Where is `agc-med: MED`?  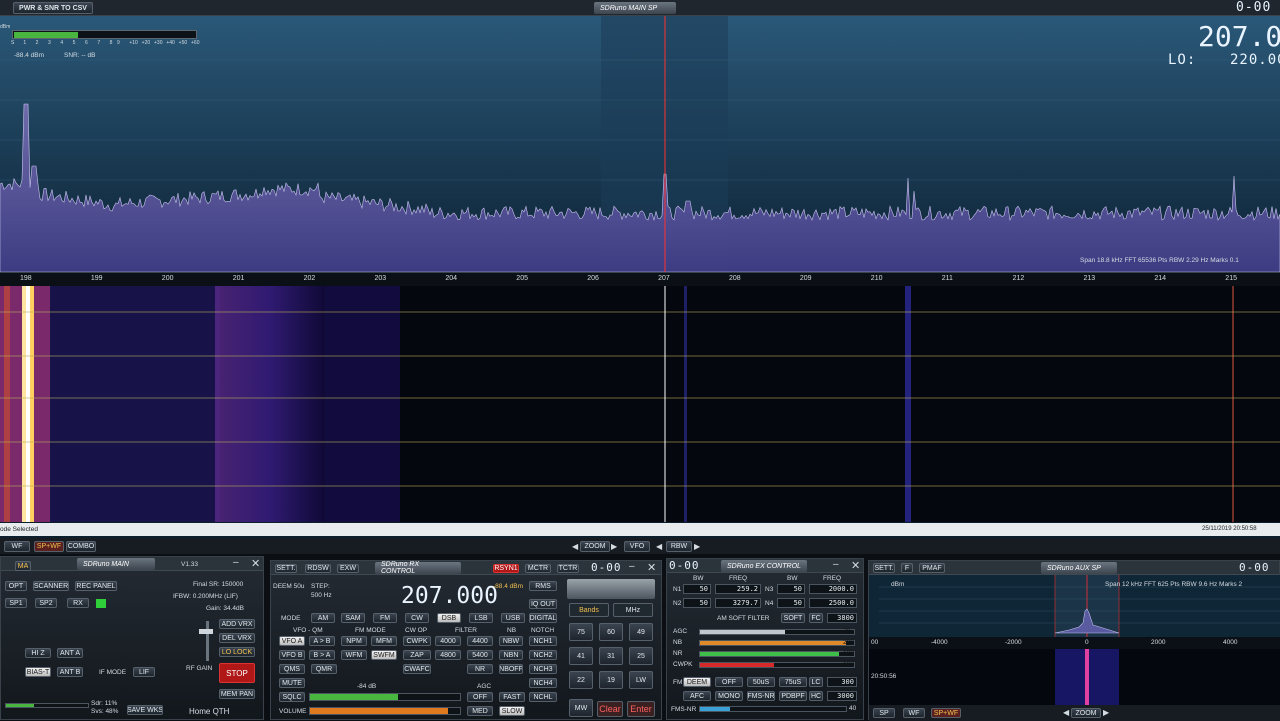 agc-med: MED is located at coordinates (480, 711).